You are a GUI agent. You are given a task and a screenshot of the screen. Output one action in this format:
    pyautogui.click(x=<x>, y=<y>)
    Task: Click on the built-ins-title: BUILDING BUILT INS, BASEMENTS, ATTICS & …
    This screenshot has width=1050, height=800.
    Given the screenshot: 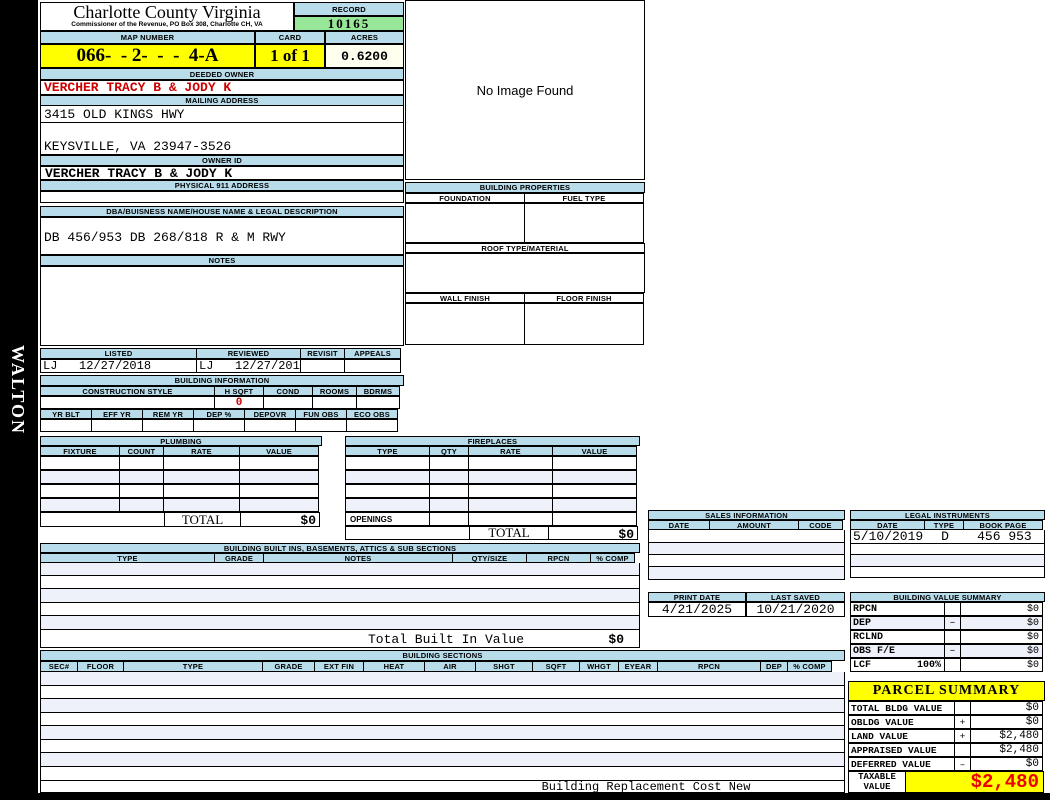 What is the action you would take?
    pyautogui.click(x=340, y=548)
    